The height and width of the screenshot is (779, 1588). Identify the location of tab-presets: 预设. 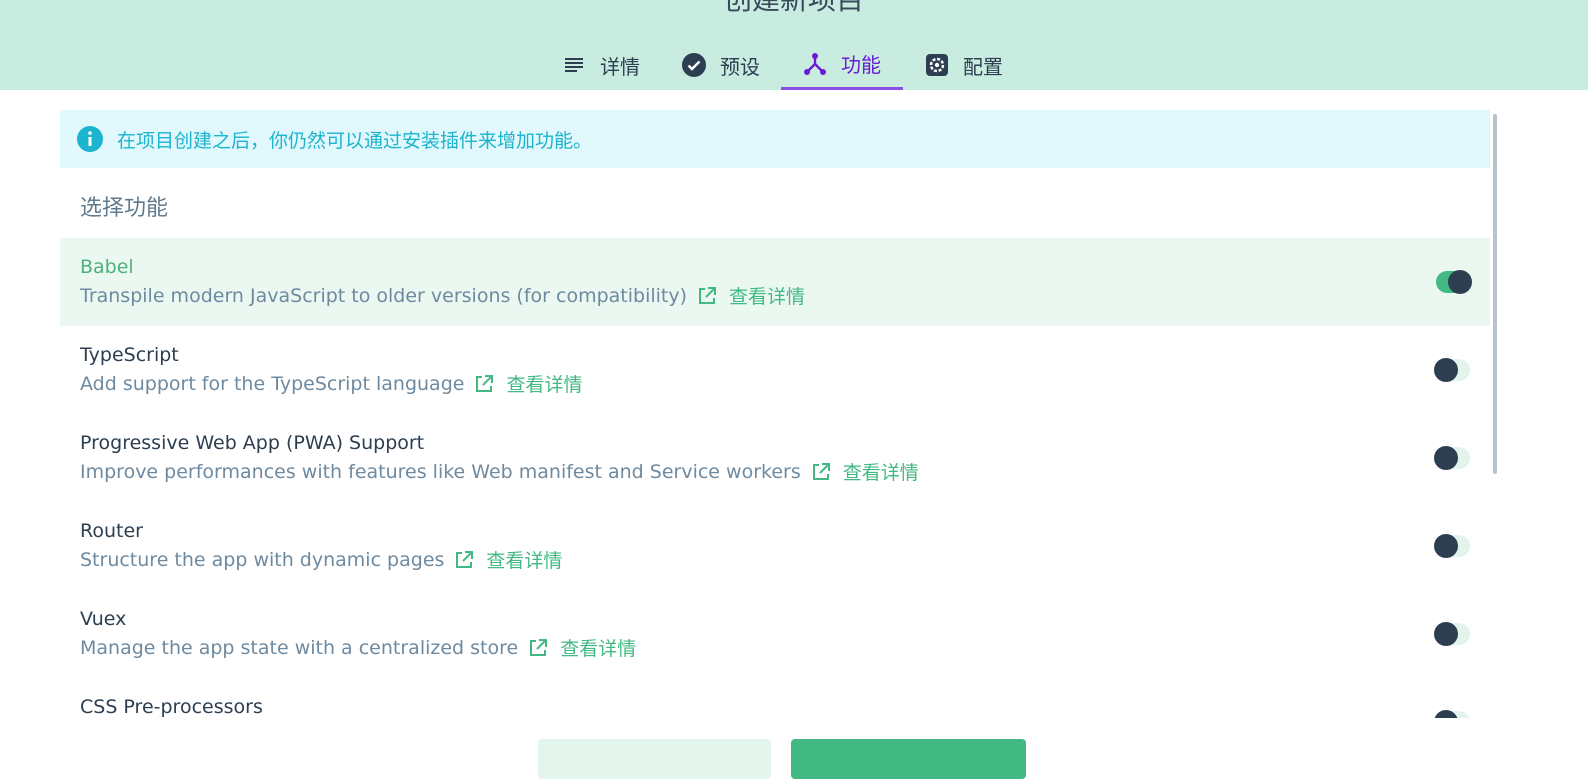
(721, 65).